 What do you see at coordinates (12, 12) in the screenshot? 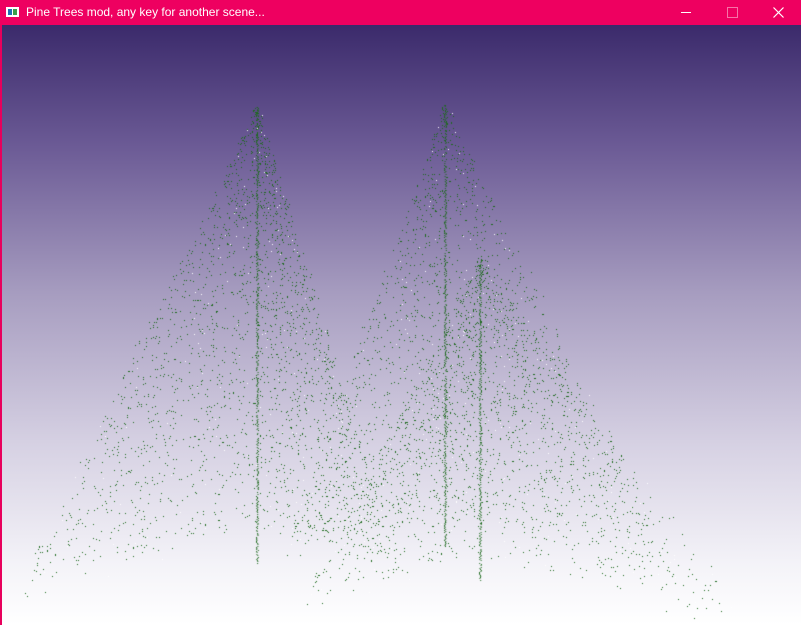
I see `app-window-icon` at bounding box center [12, 12].